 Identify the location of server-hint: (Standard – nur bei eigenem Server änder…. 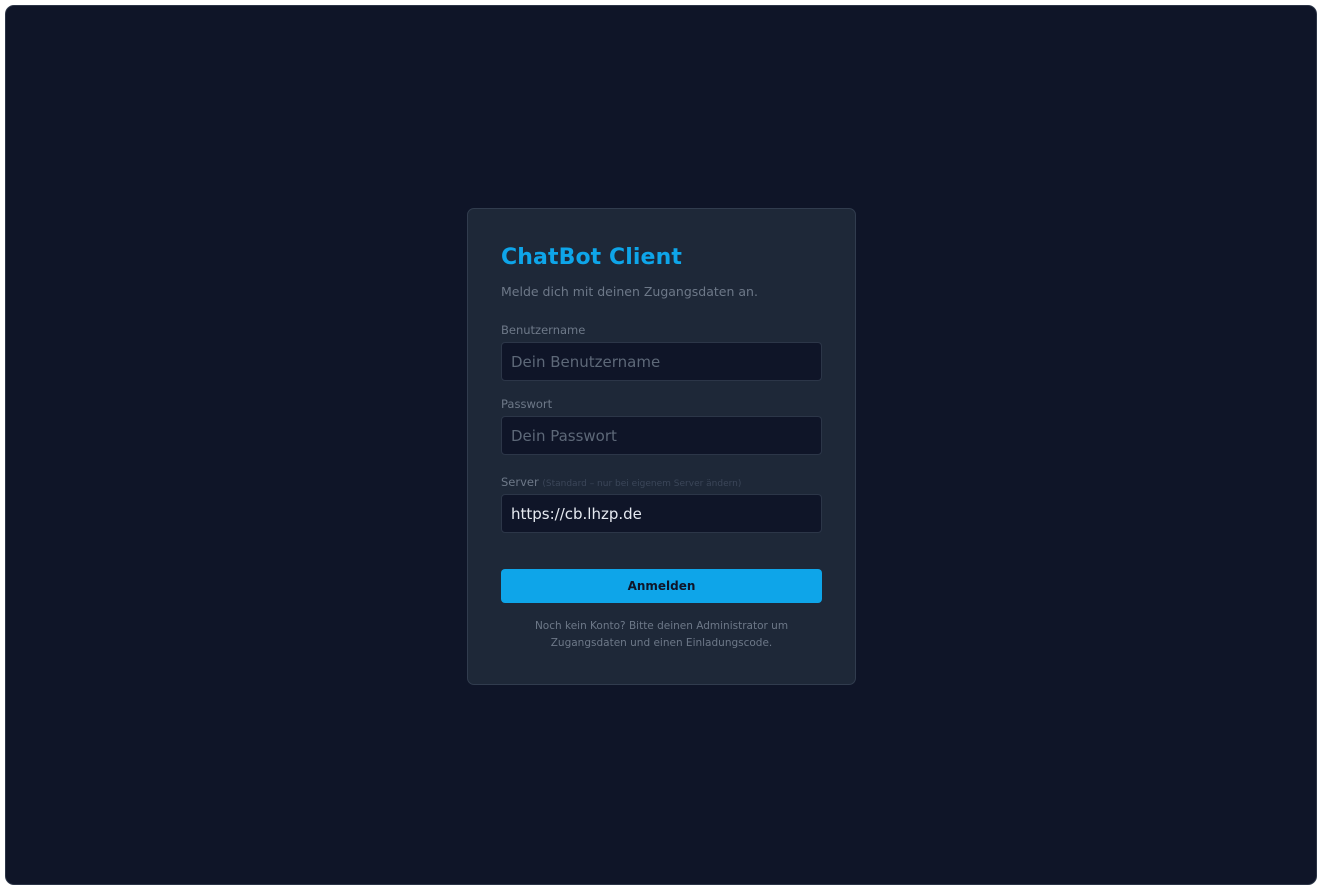
(642, 484).